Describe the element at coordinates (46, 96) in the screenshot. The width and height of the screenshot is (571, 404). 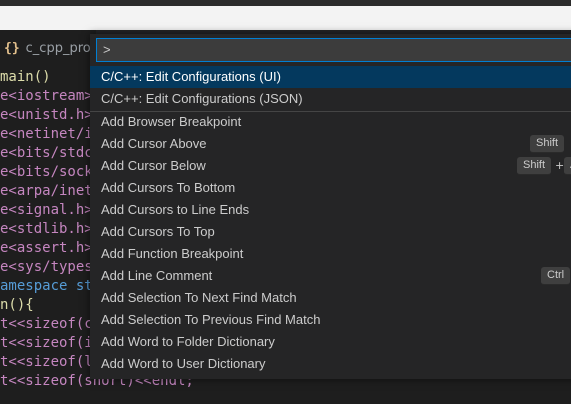
I see `code-line: e<iostream>` at that location.